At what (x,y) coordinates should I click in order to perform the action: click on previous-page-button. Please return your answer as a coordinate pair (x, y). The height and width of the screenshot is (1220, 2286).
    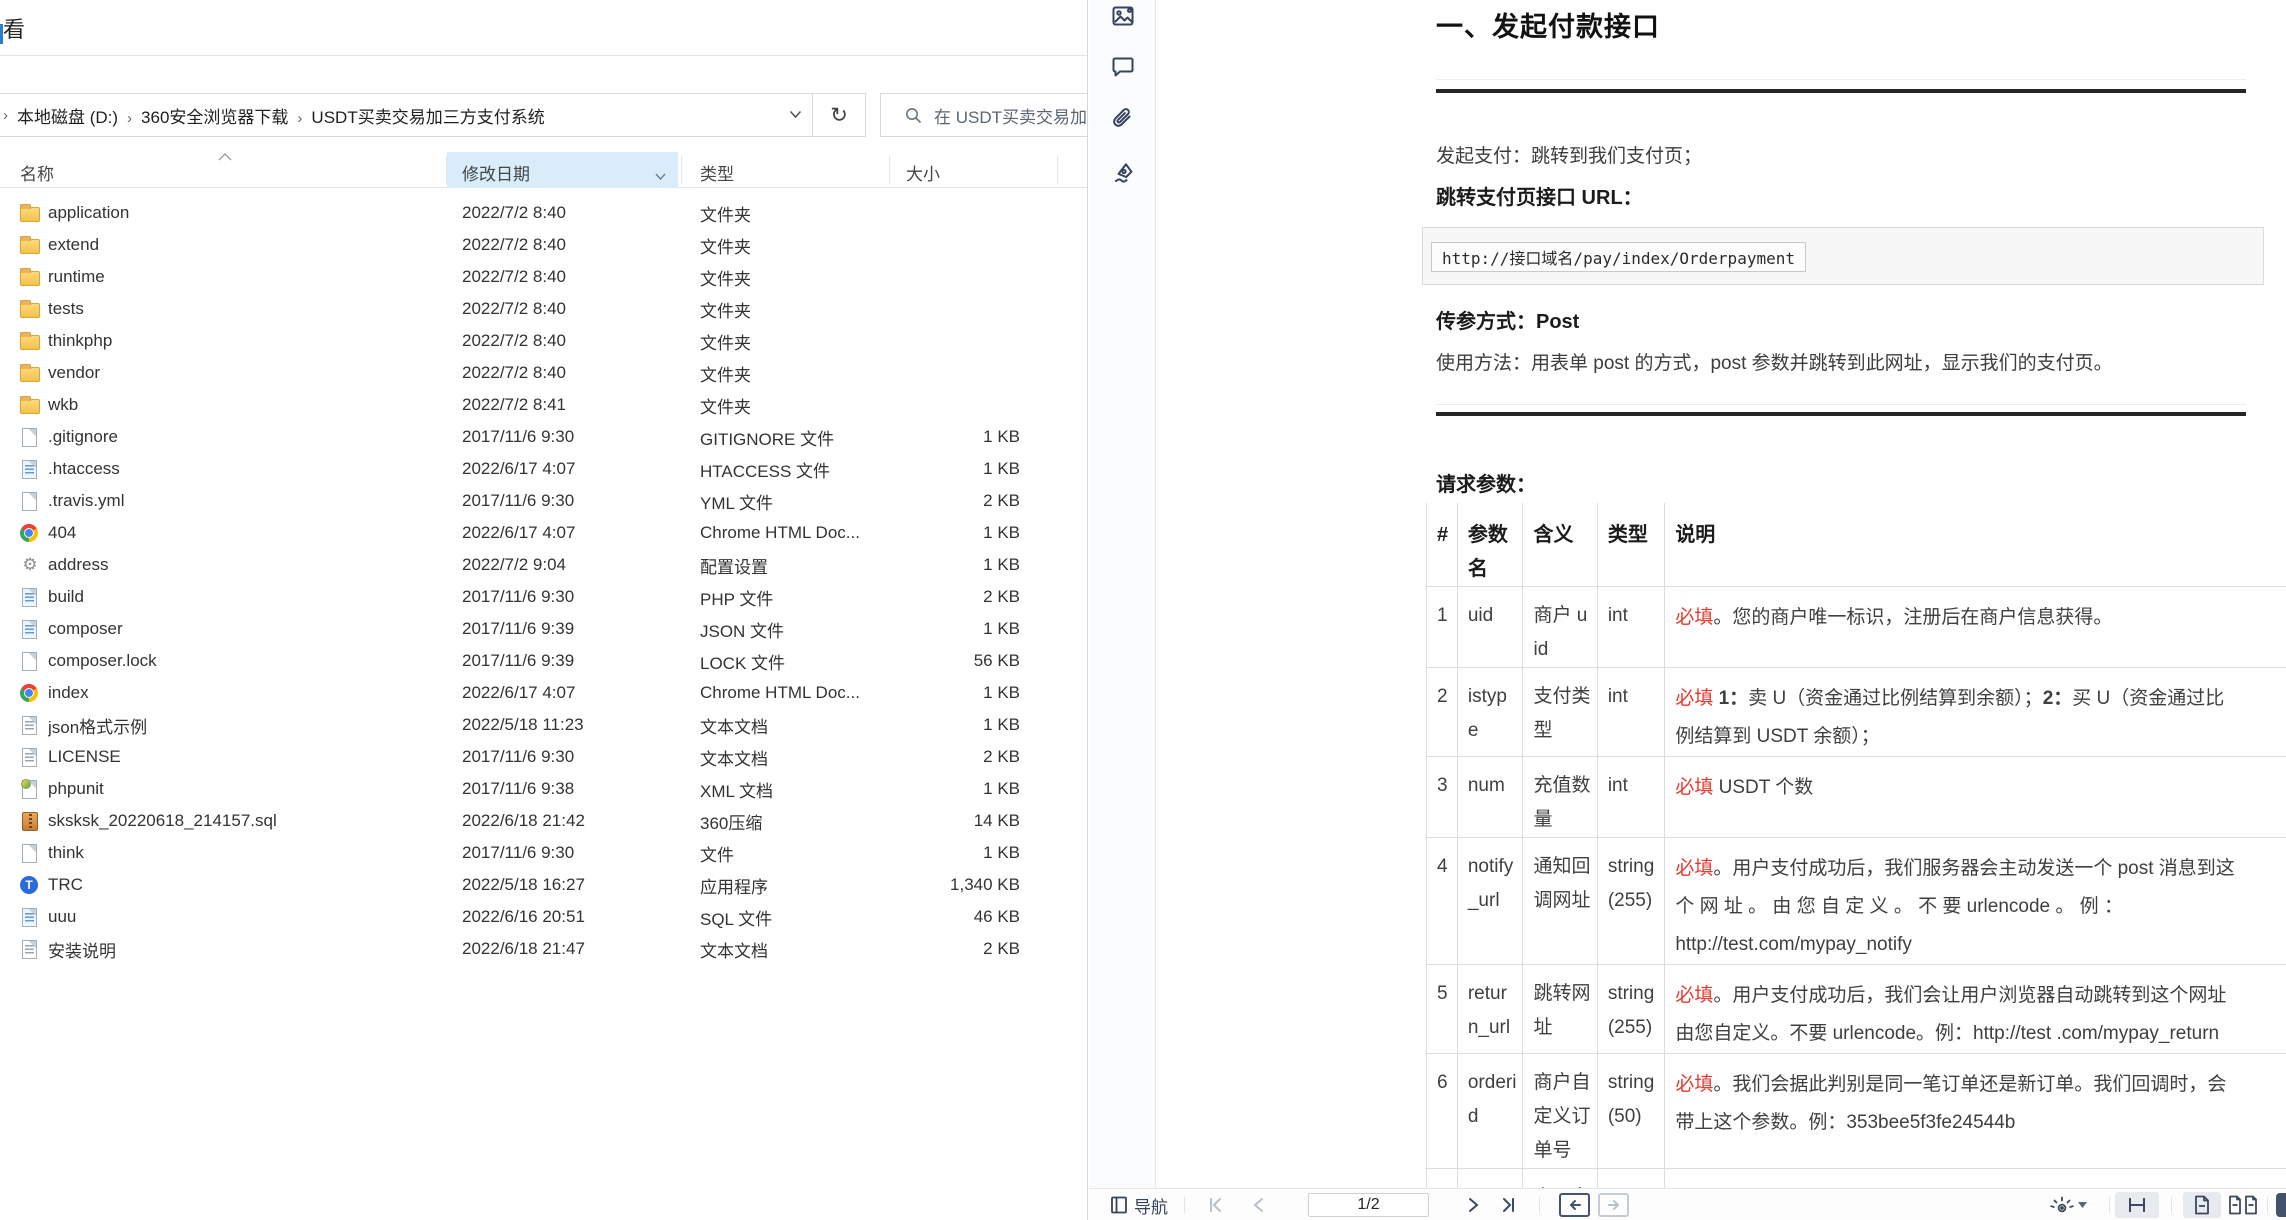
    Looking at the image, I should click on (1258, 1204).